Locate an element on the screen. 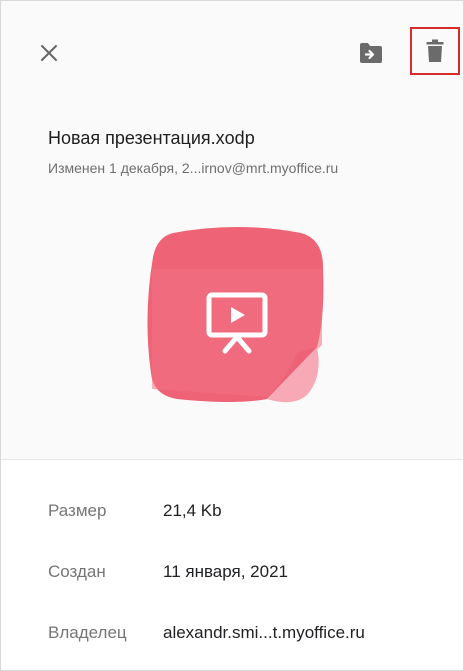 This screenshot has height=671, width=464. size-label: Размер is located at coordinates (77, 510).